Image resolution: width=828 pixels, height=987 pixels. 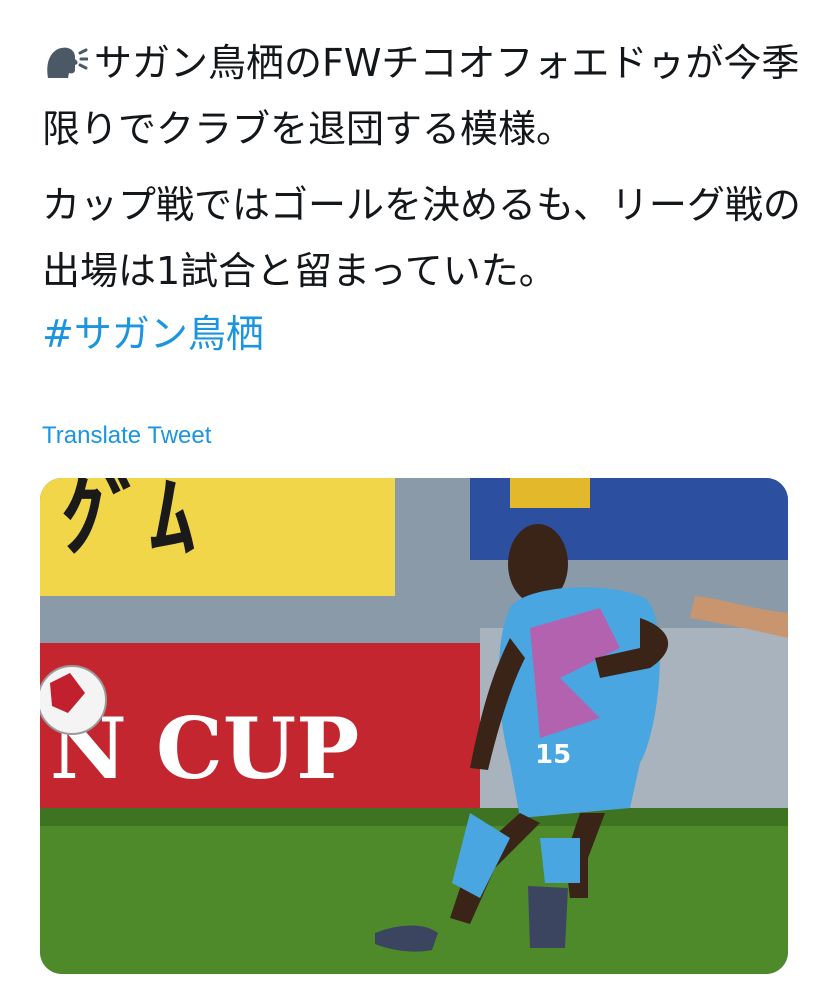 I want to click on blue-banner-logo, so click(x=550, y=493).